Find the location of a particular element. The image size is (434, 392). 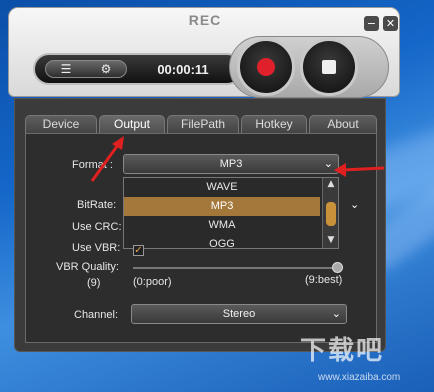

watermark-url: www.xiazaiba.com is located at coordinates (359, 377).